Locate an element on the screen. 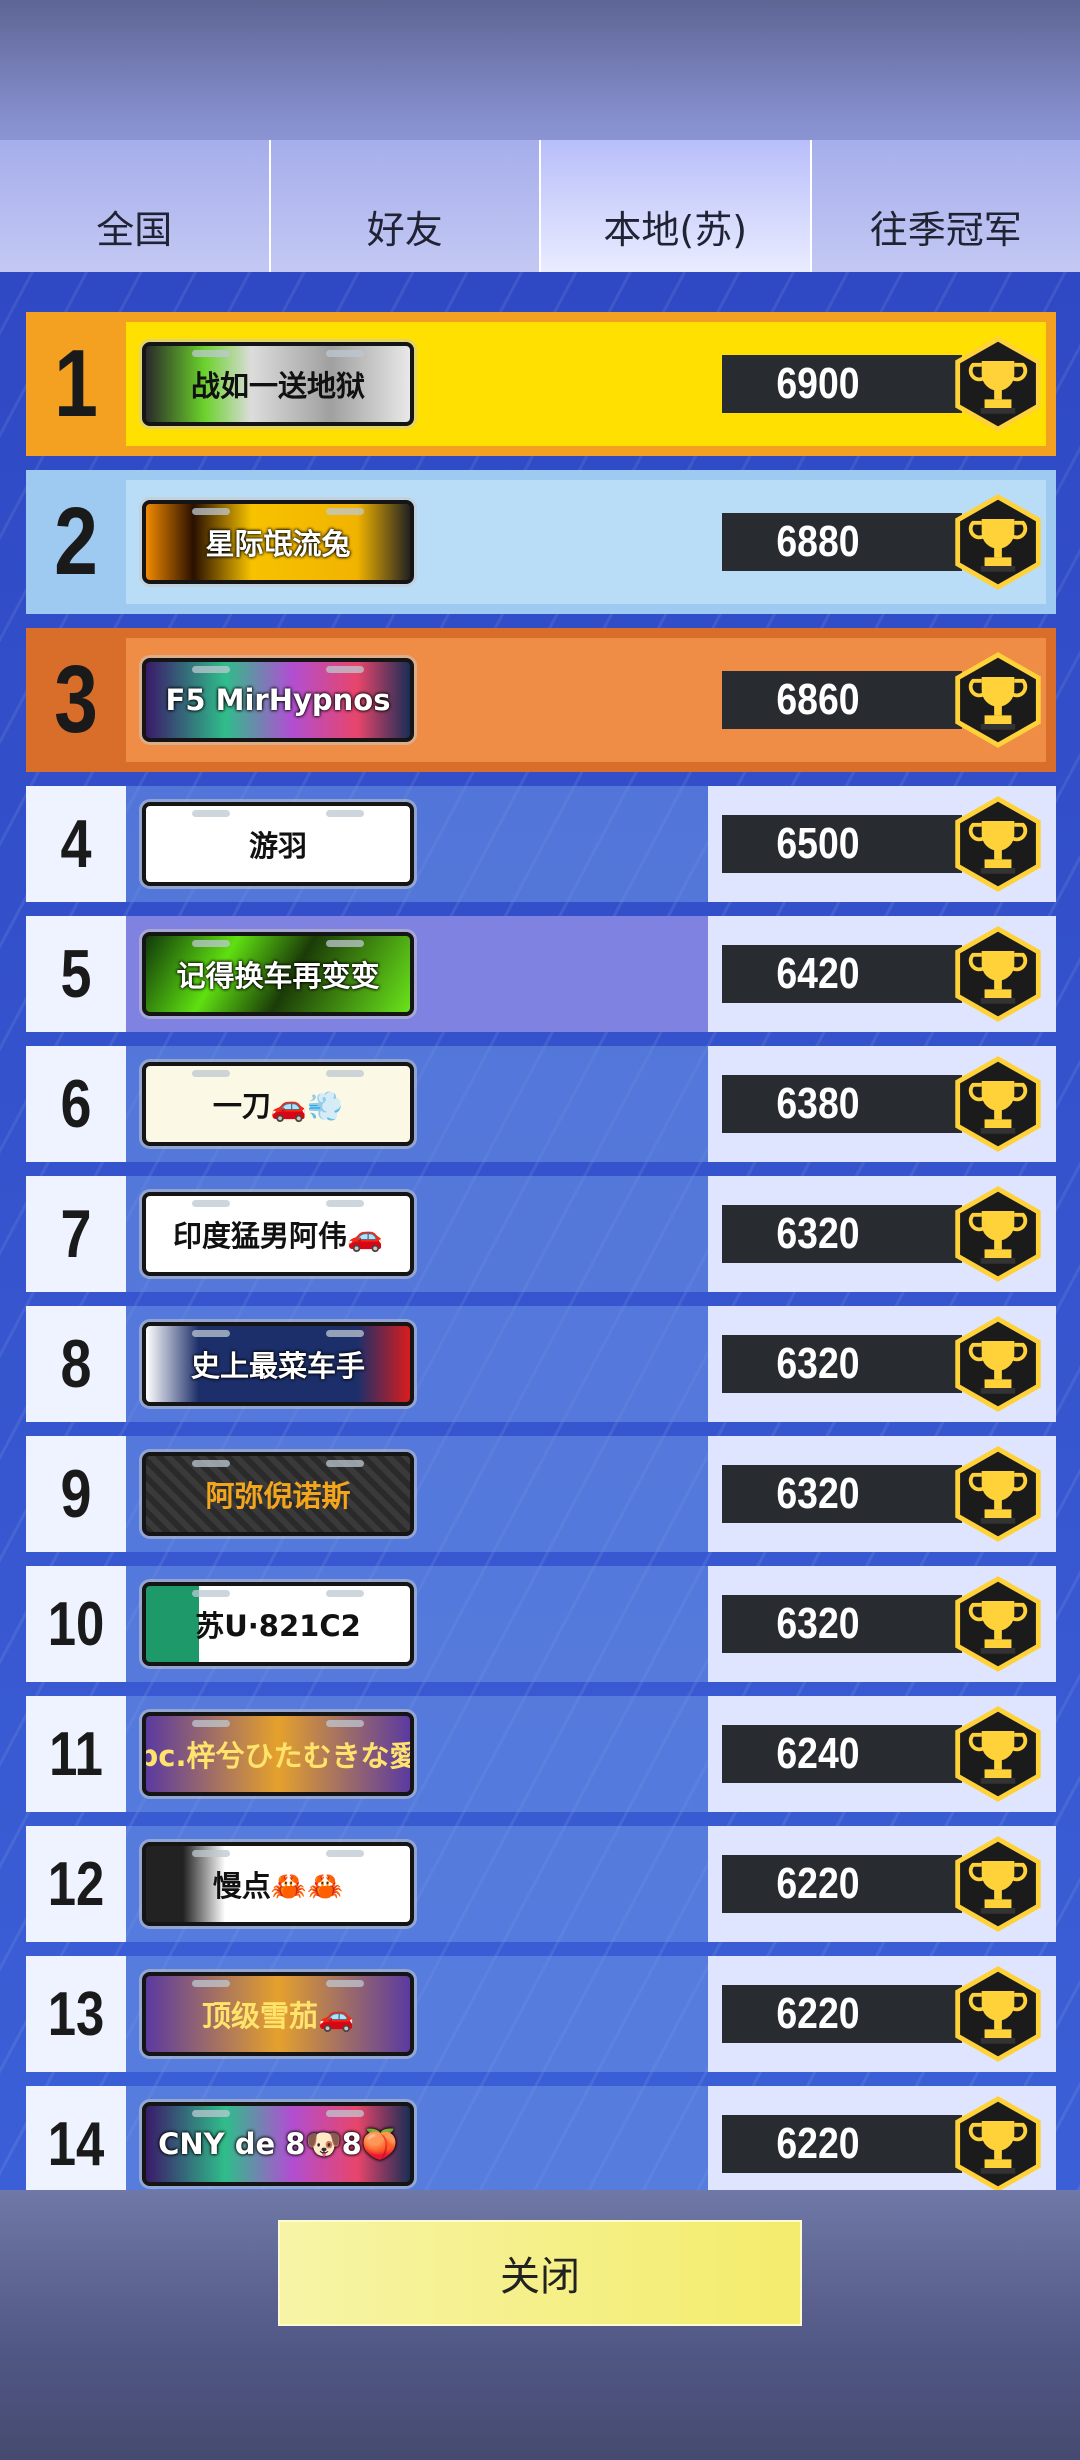  player-name-plate: 印度猛男阿伟🚗 is located at coordinates (278, 1234).